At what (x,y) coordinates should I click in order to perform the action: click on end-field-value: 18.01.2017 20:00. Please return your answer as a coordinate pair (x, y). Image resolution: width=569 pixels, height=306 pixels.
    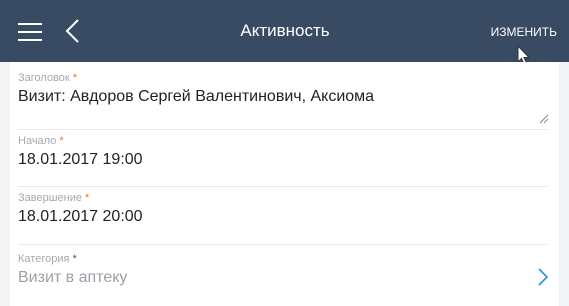
    Looking at the image, I should click on (283, 217).